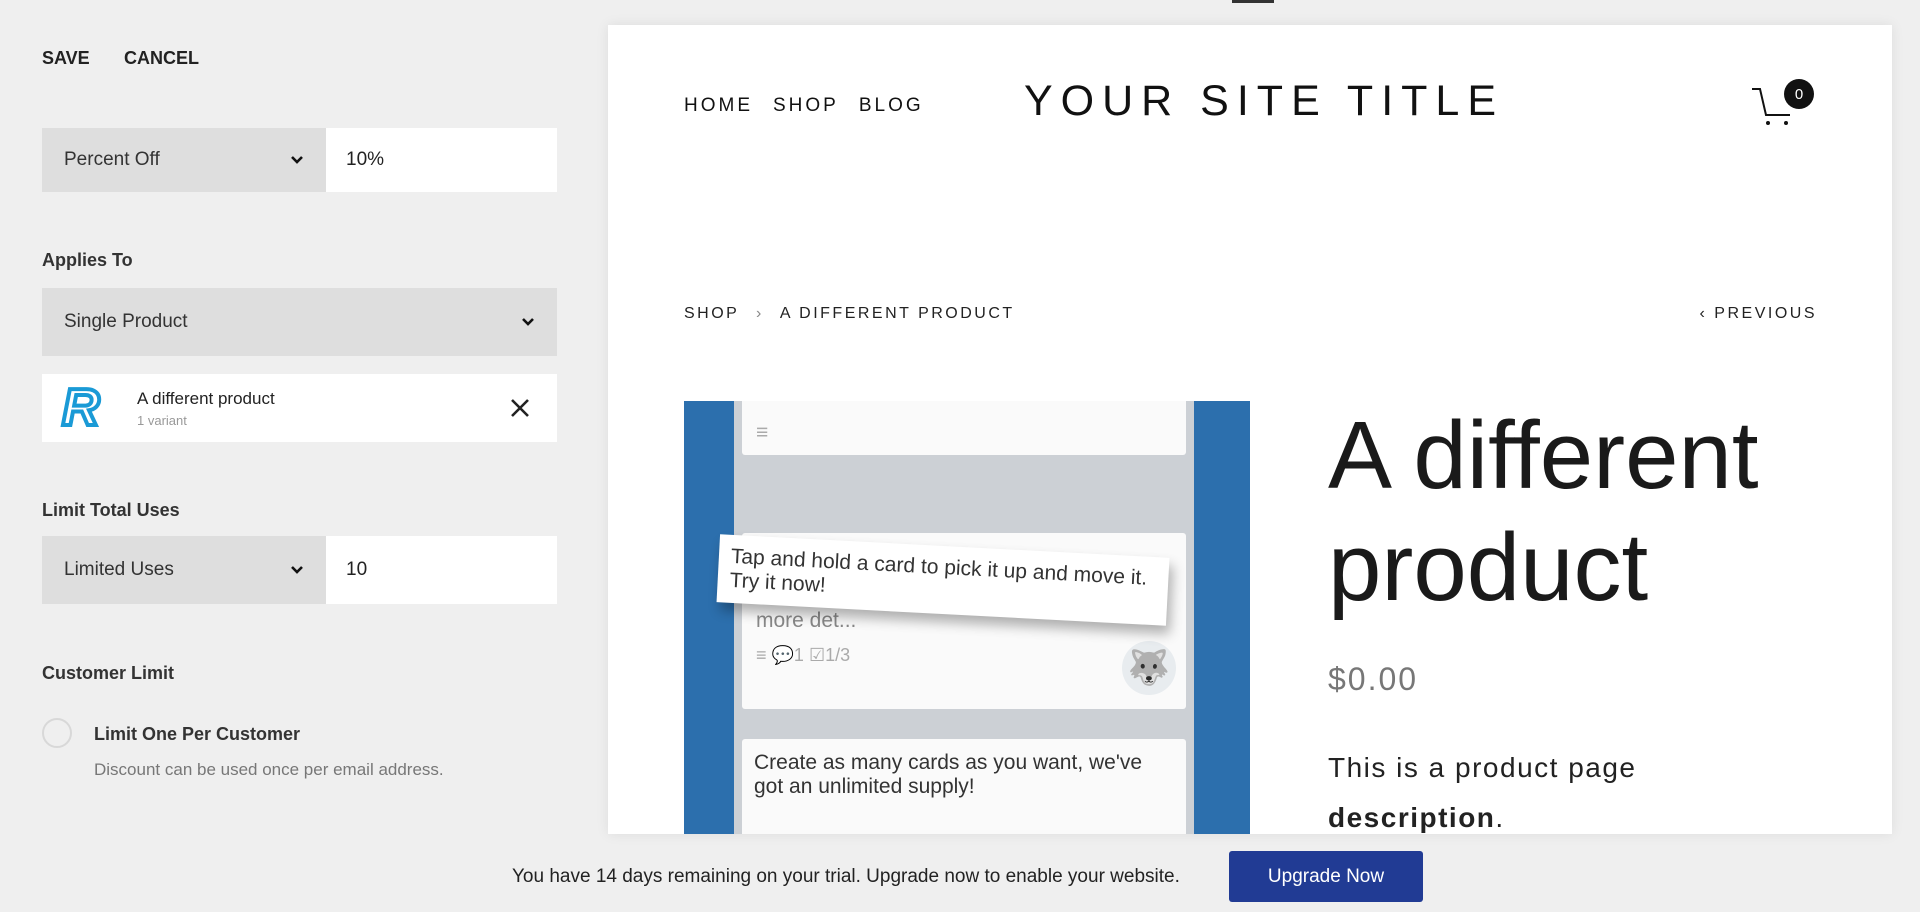 This screenshot has width=1920, height=912. I want to click on image-card: ≡, so click(964, 428).